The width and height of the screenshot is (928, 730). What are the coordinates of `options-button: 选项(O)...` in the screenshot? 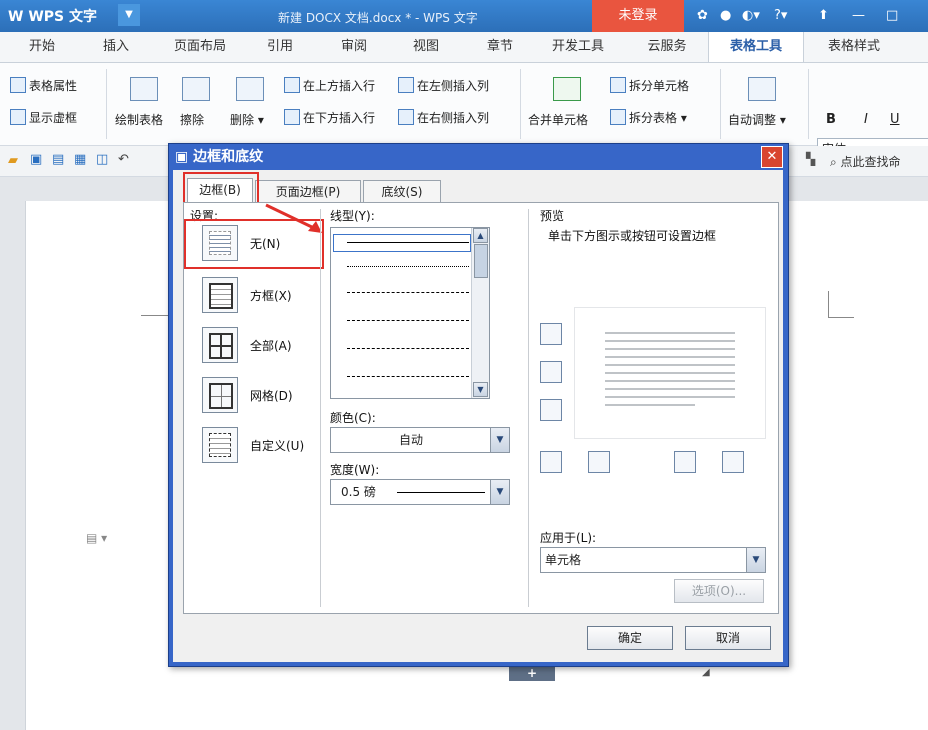 It's located at (719, 591).